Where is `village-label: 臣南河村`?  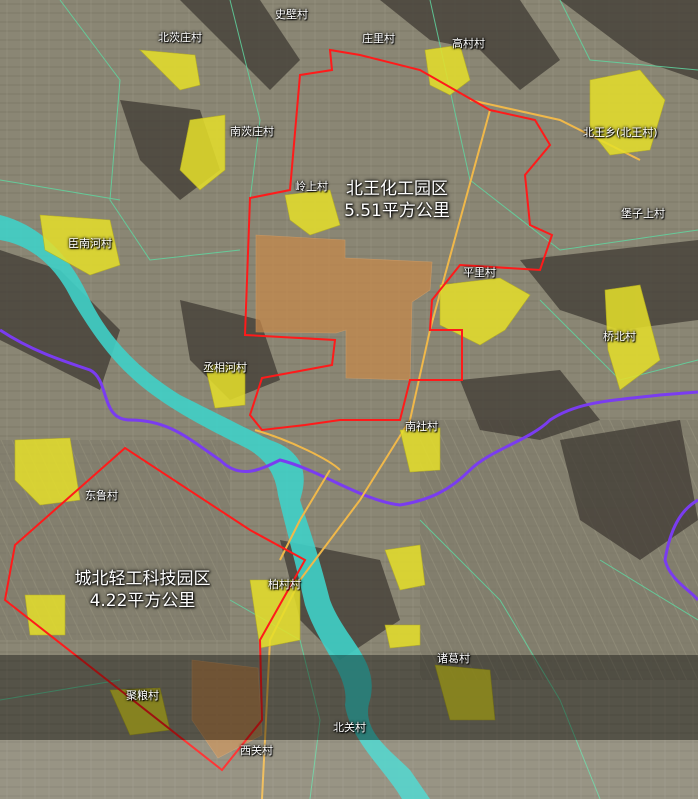
village-label: 臣南河村 is located at coordinates (90, 243).